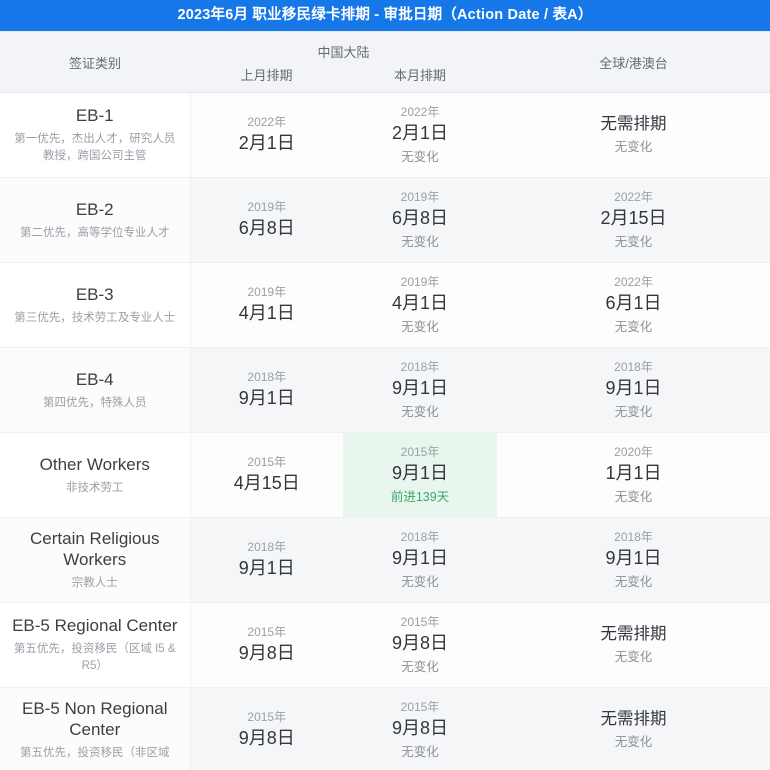 Image resolution: width=770 pixels, height=770 pixels. I want to click on cell-prev-month-date: 6月8日, so click(266, 228).